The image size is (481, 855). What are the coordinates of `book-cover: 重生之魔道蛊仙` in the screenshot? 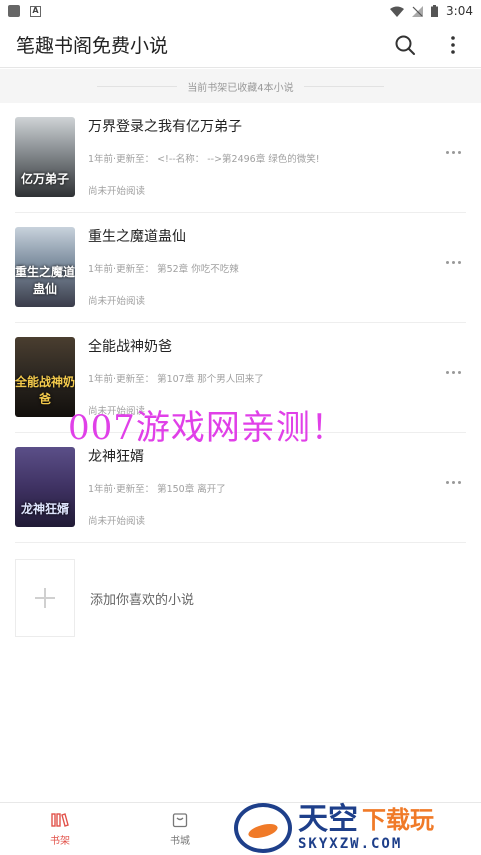 It's located at (45, 267).